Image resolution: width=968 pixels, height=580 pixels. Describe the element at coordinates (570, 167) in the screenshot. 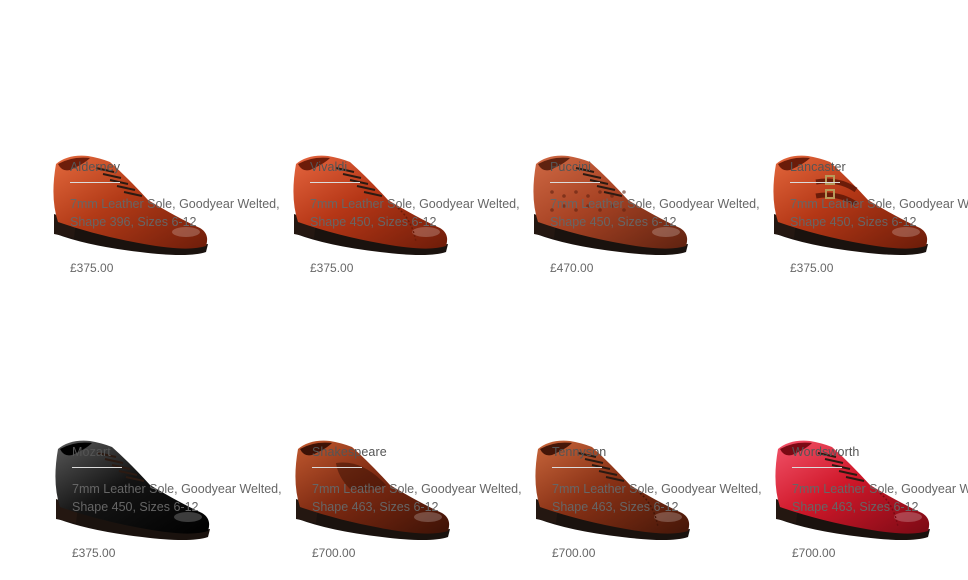

I see `product-name: Puccini` at that location.